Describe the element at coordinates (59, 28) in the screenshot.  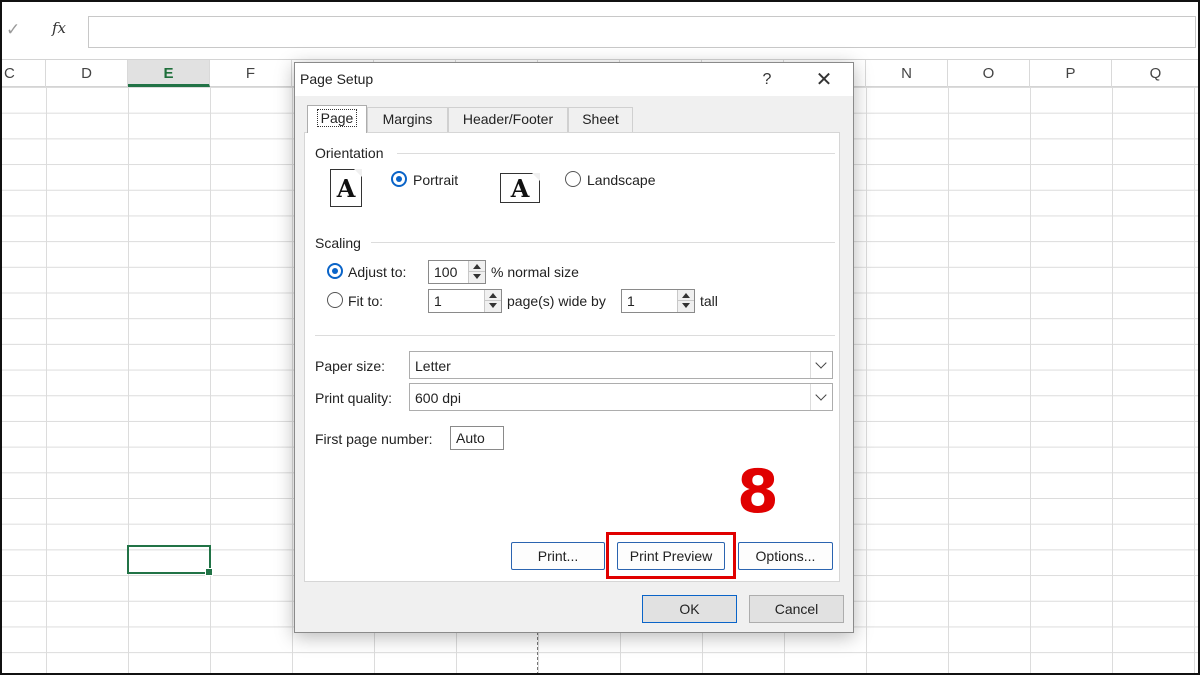
I see `function-icon: fx` at that location.